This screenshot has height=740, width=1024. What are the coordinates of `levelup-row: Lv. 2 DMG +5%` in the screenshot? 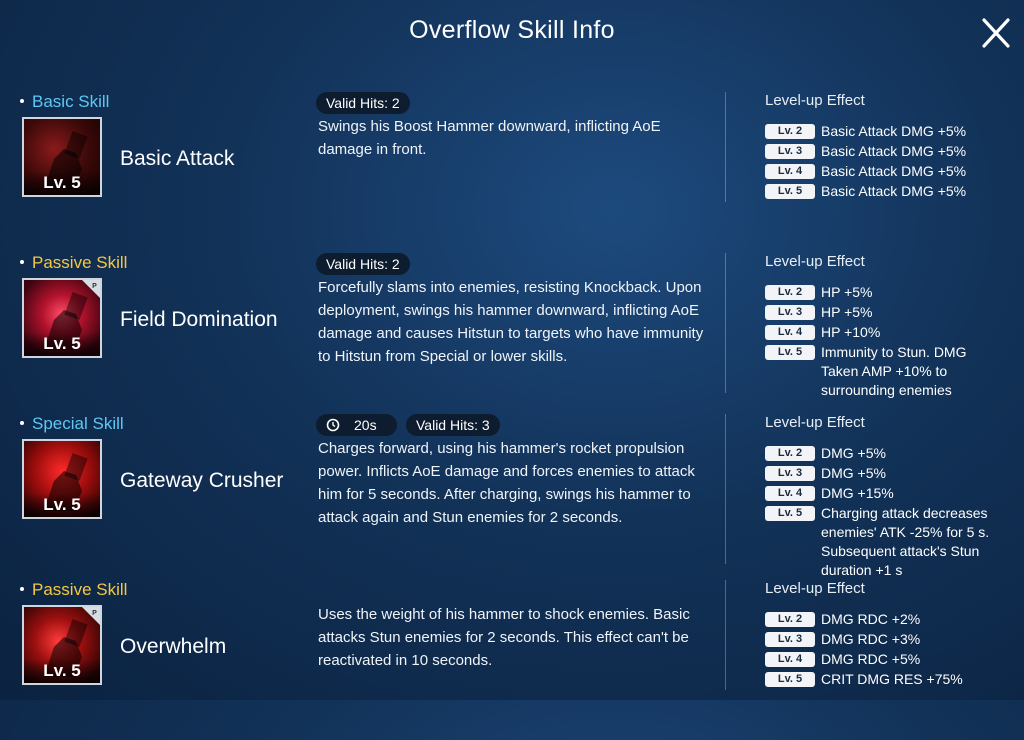 It's located at (893, 453).